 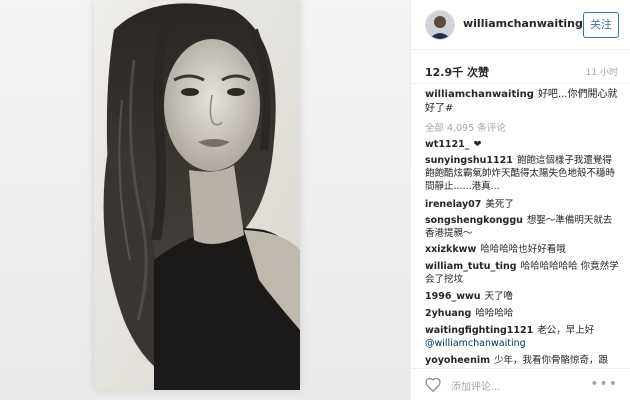 What do you see at coordinates (551, 360) in the screenshot?
I see `comment-text: 少年，我看你骨骼惊奇，跟` at bounding box center [551, 360].